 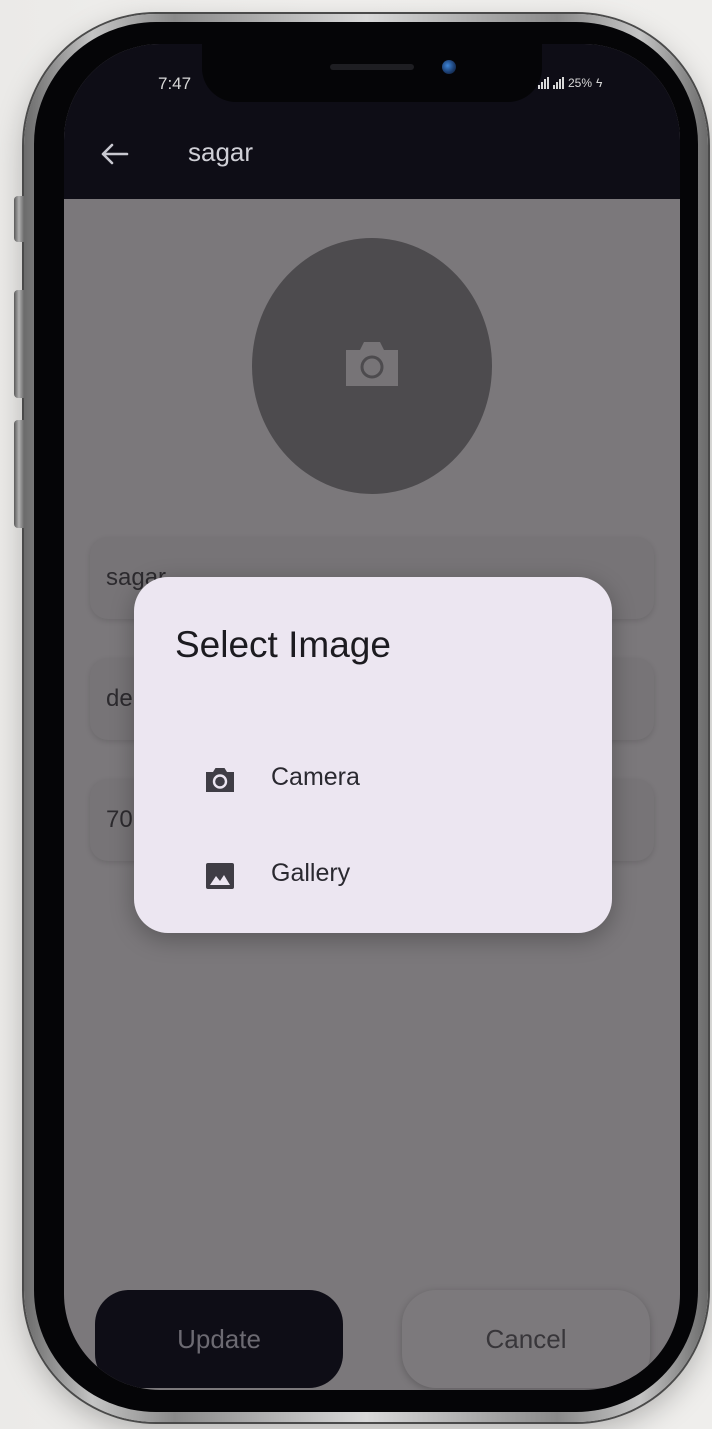 I want to click on phone-notch, so click(x=372, y=73).